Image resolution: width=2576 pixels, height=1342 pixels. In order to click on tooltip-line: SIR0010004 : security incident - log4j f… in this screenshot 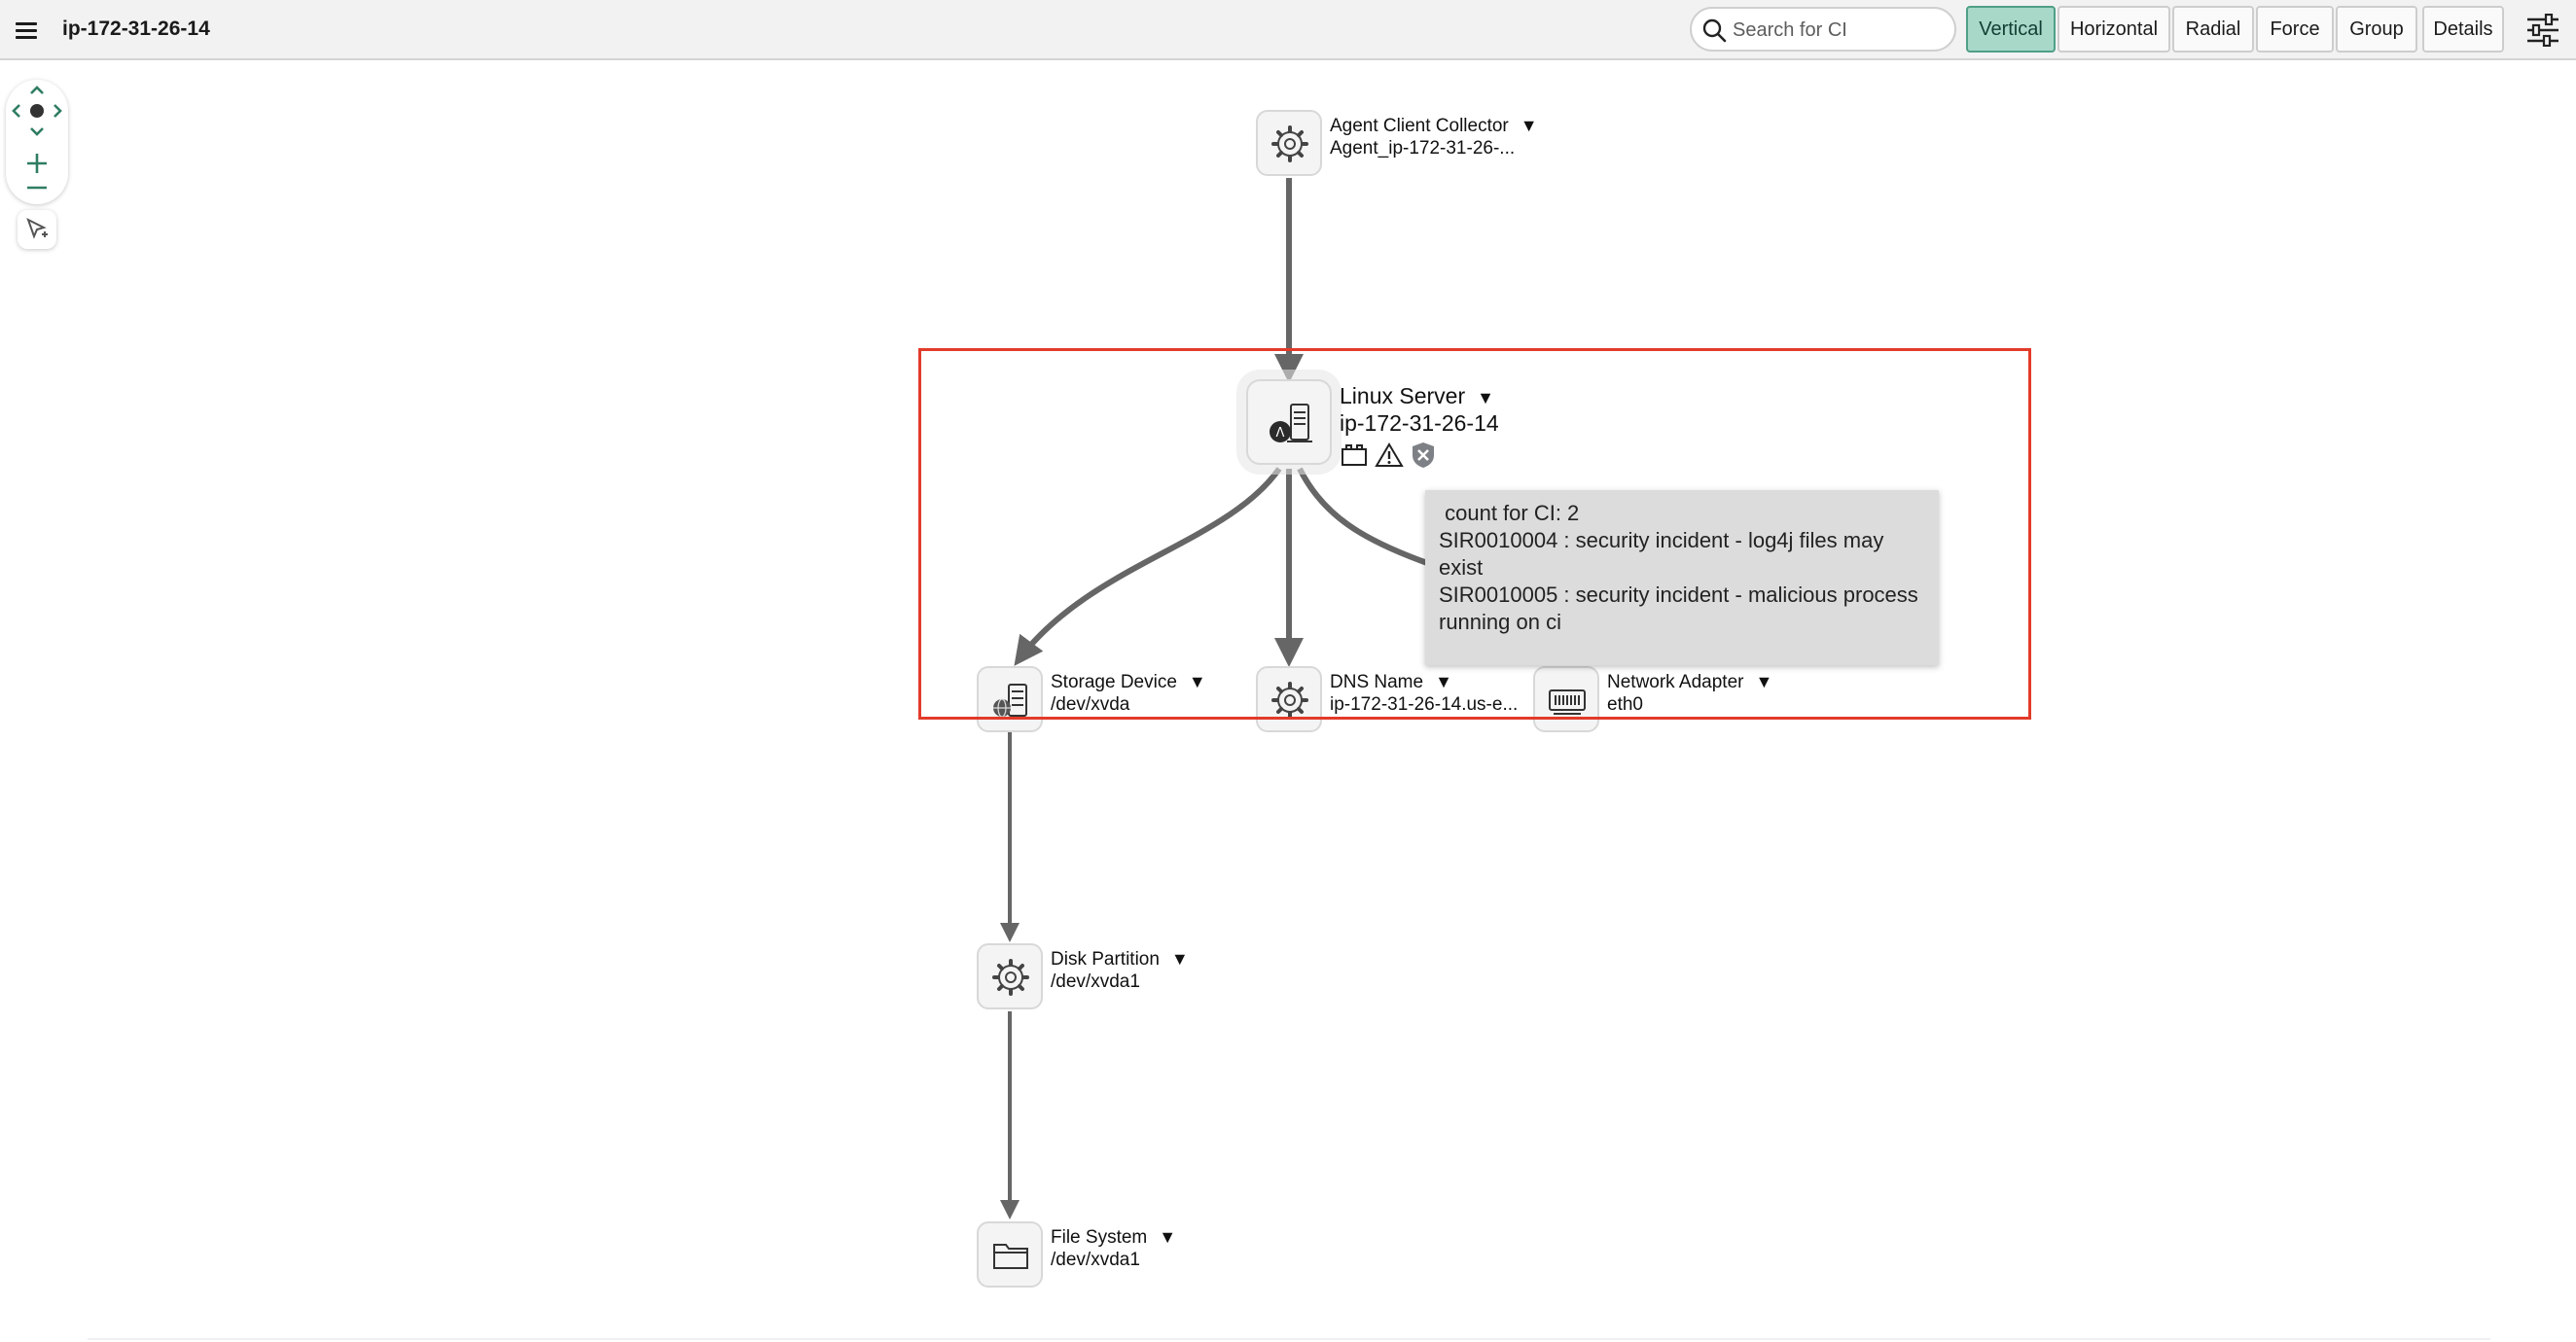, I will do `click(1661, 554)`.